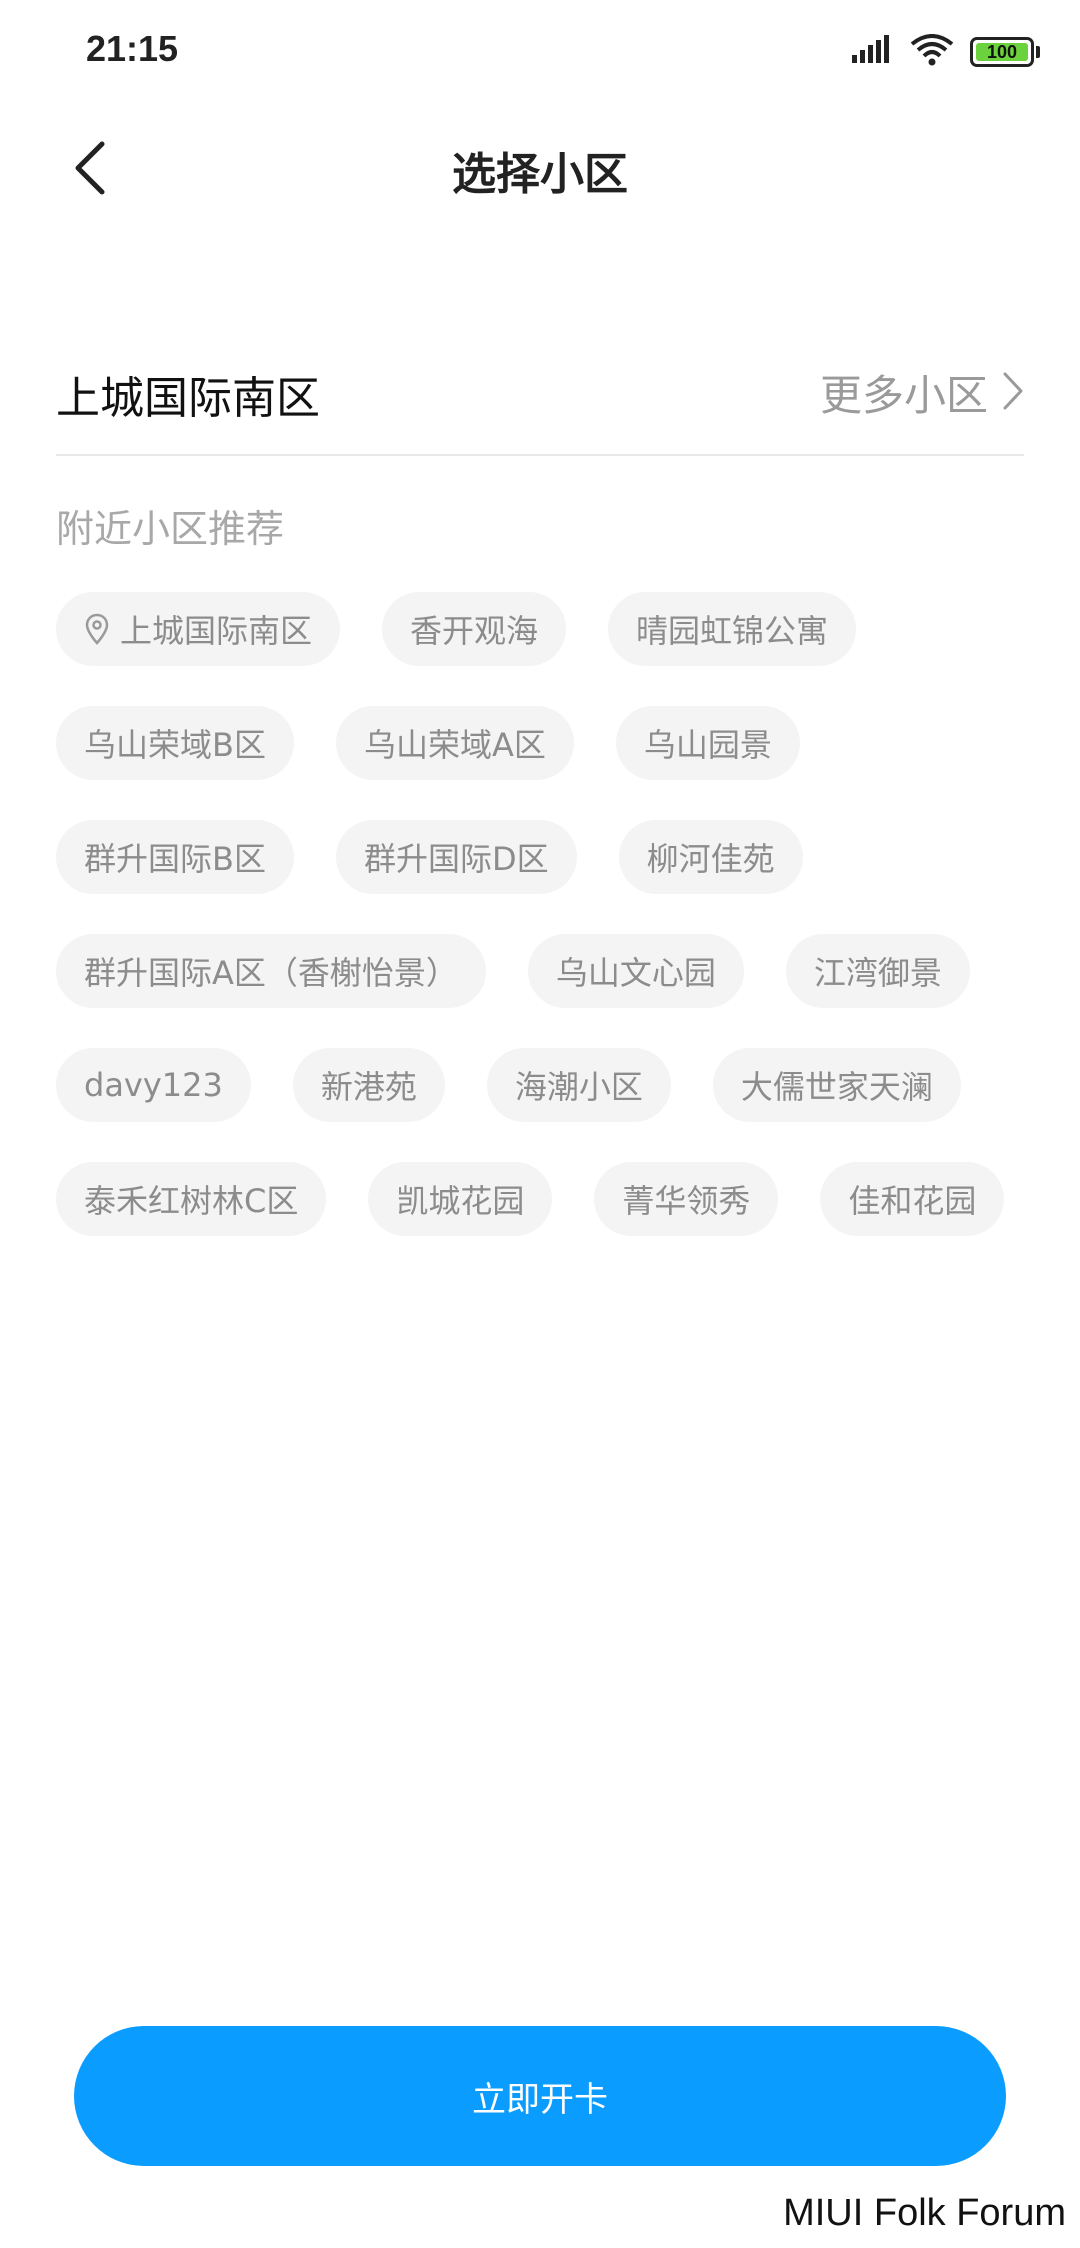 This screenshot has height=2248, width=1080. I want to click on community-chip: 大儒世家天澜, so click(836, 1085).